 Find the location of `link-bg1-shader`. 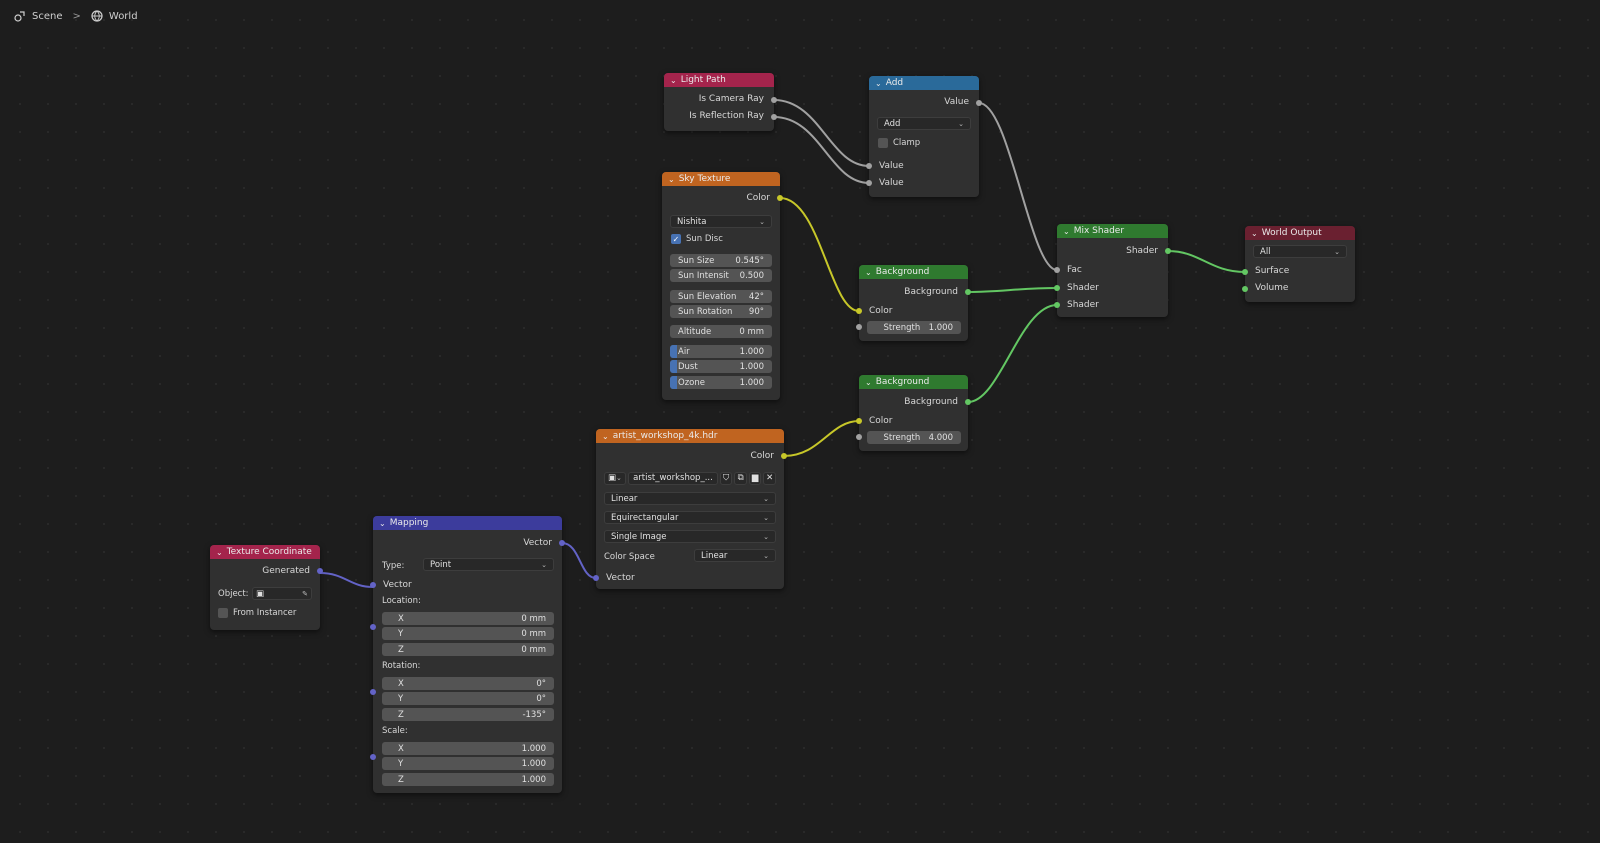

link-bg1-shader is located at coordinates (1012, 290).